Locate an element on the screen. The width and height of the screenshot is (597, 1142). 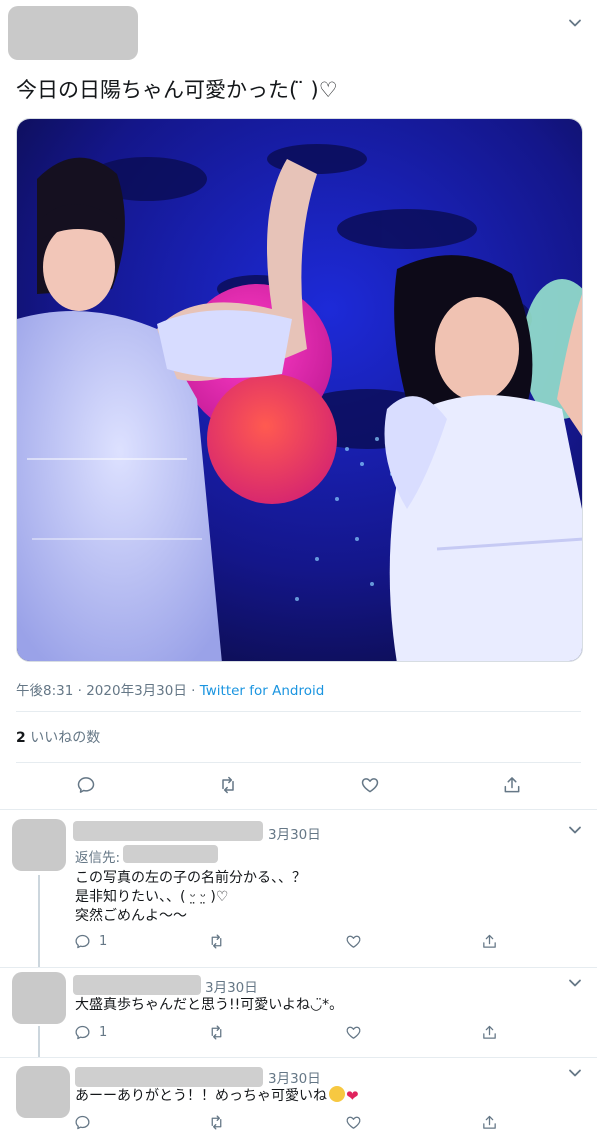
reply-text: あーーありがとう！！めっちゃ可愛いね ❤ is located at coordinates (217, 1096).